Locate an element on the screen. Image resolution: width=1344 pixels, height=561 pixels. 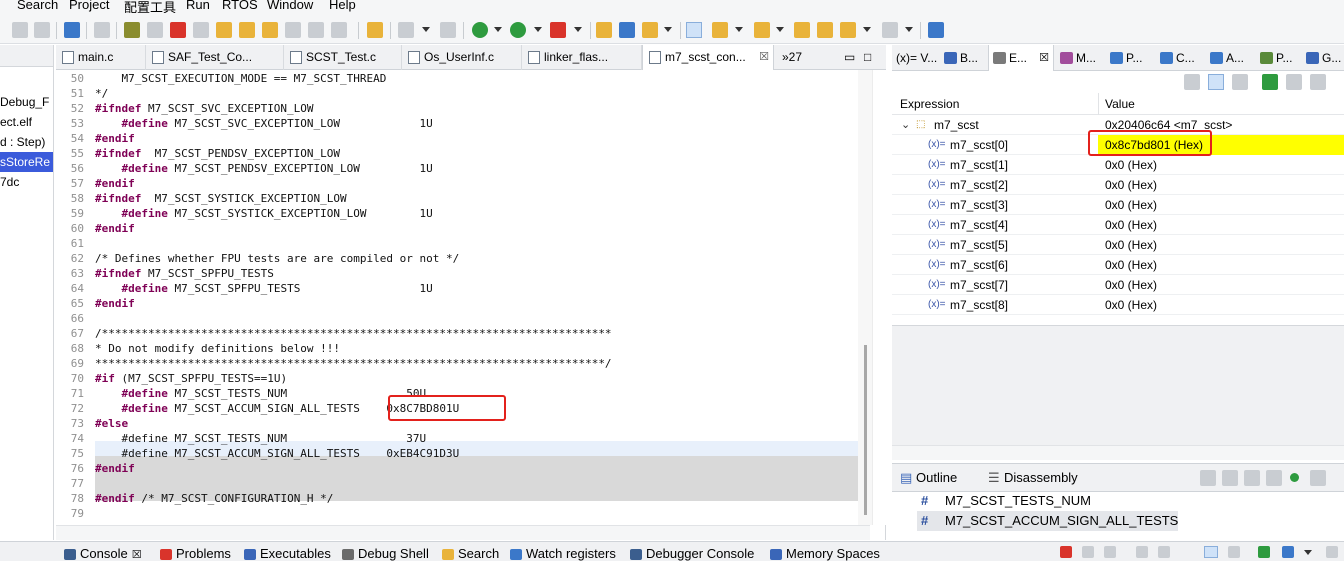
tab-problems: Problems is located at coordinates (194, 553).